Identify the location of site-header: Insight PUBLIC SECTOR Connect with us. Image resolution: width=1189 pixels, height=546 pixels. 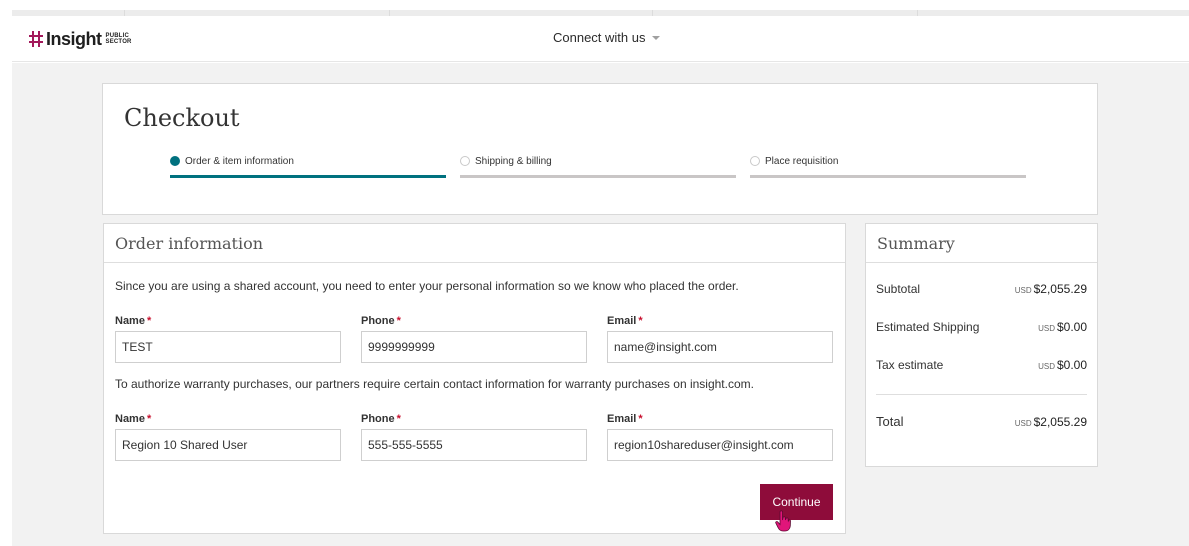
(600, 39).